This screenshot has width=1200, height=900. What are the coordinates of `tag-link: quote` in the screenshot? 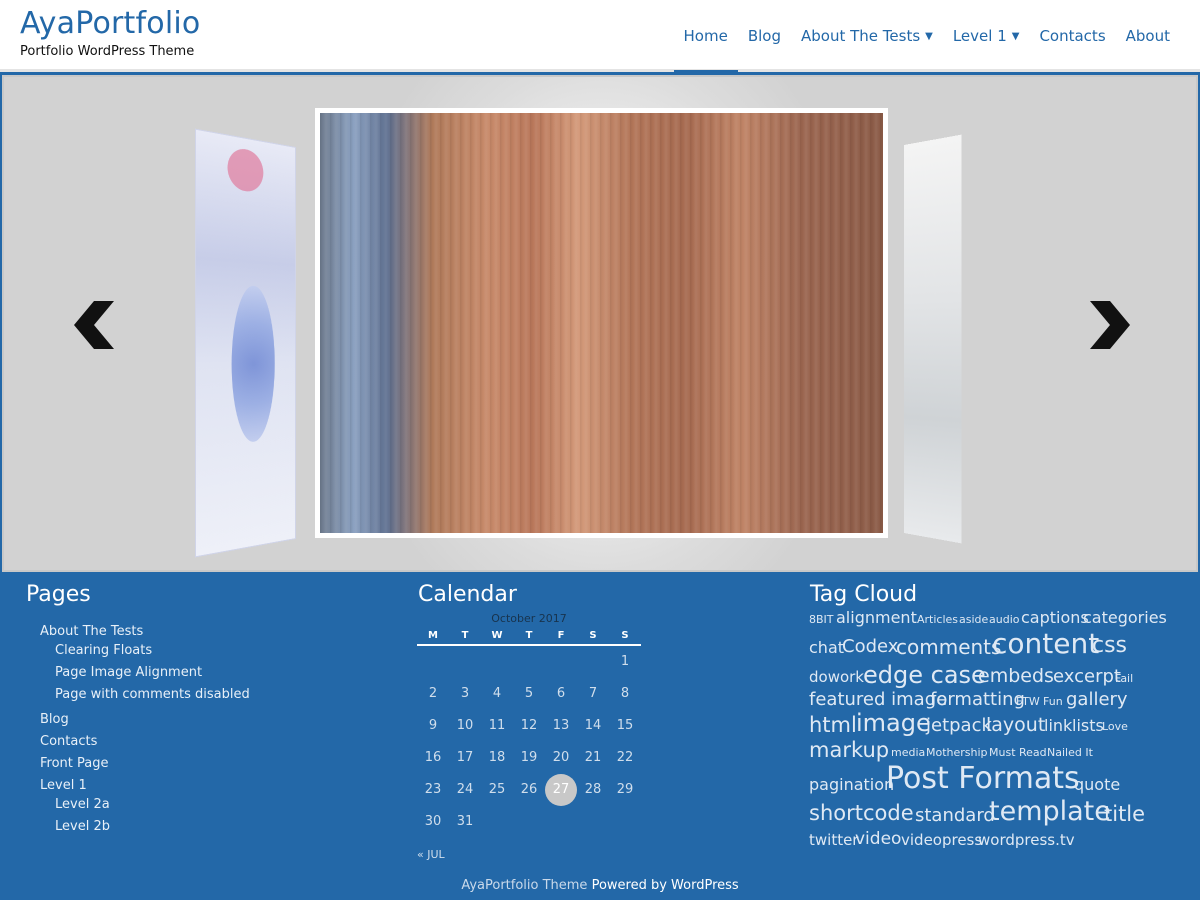 It's located at (1097, 785).